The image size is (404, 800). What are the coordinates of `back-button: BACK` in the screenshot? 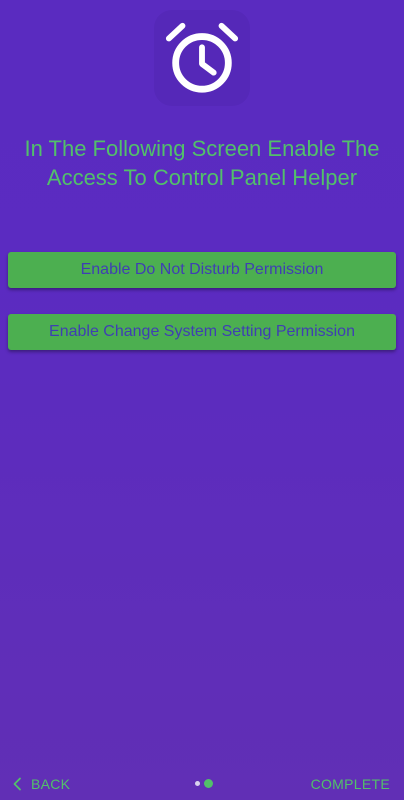 It's located at (41, 784).